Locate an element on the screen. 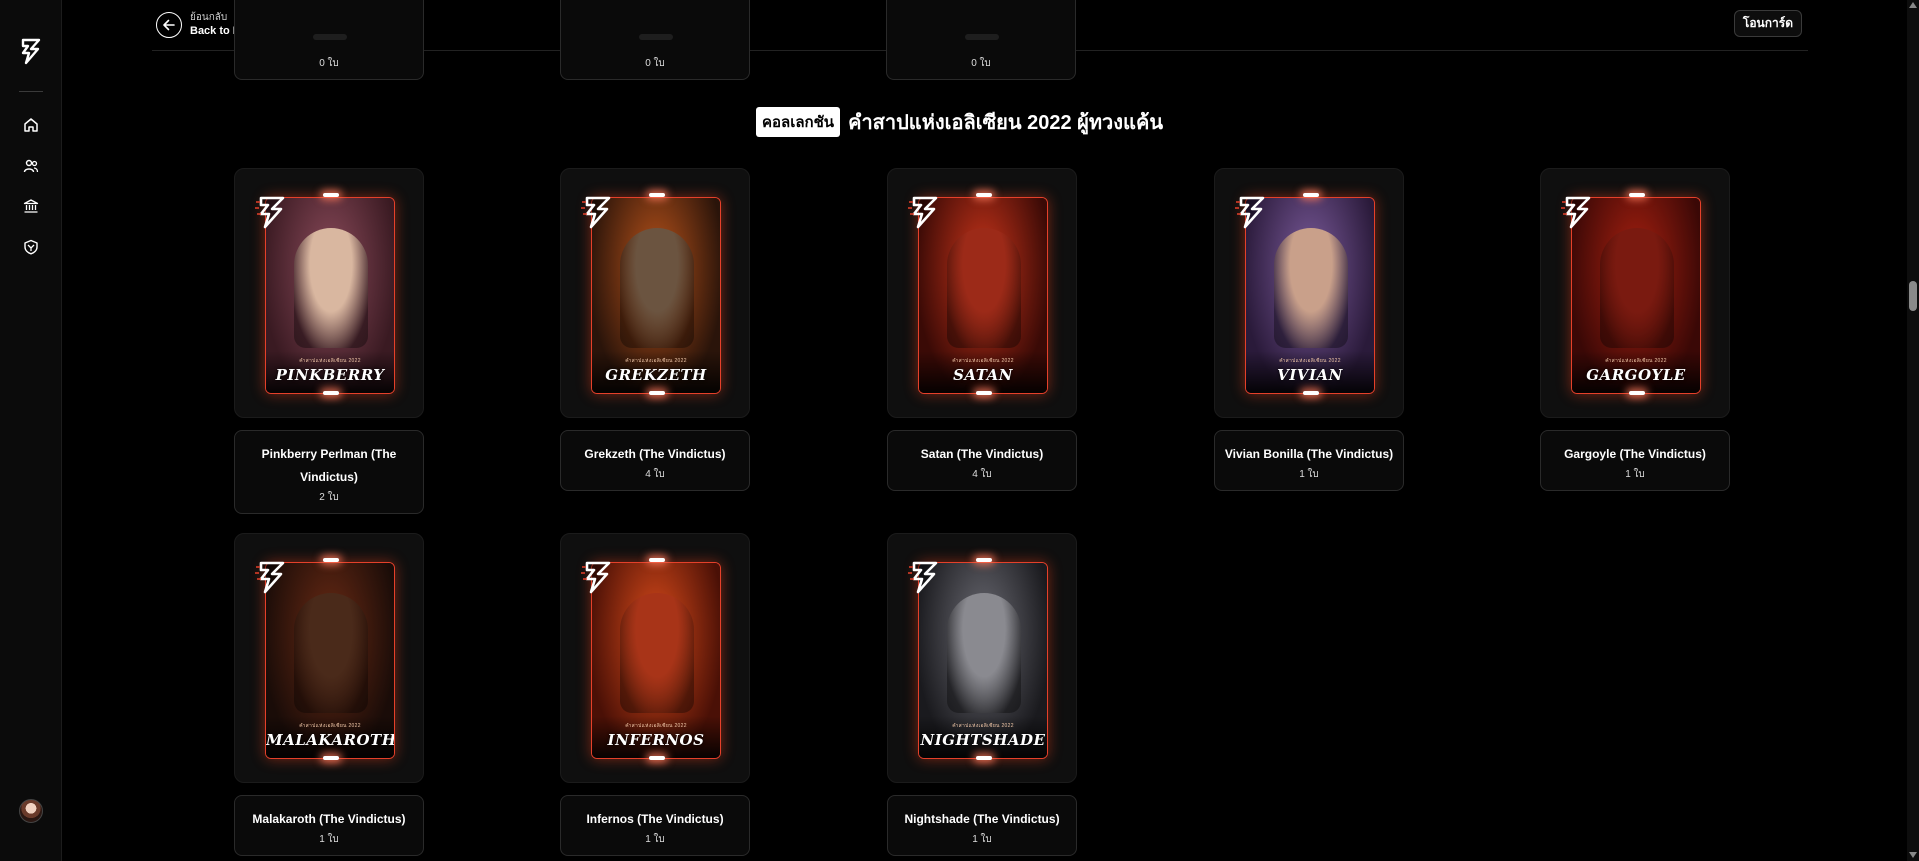  card-name: INFERNOS is located at coordinates (656, 740).